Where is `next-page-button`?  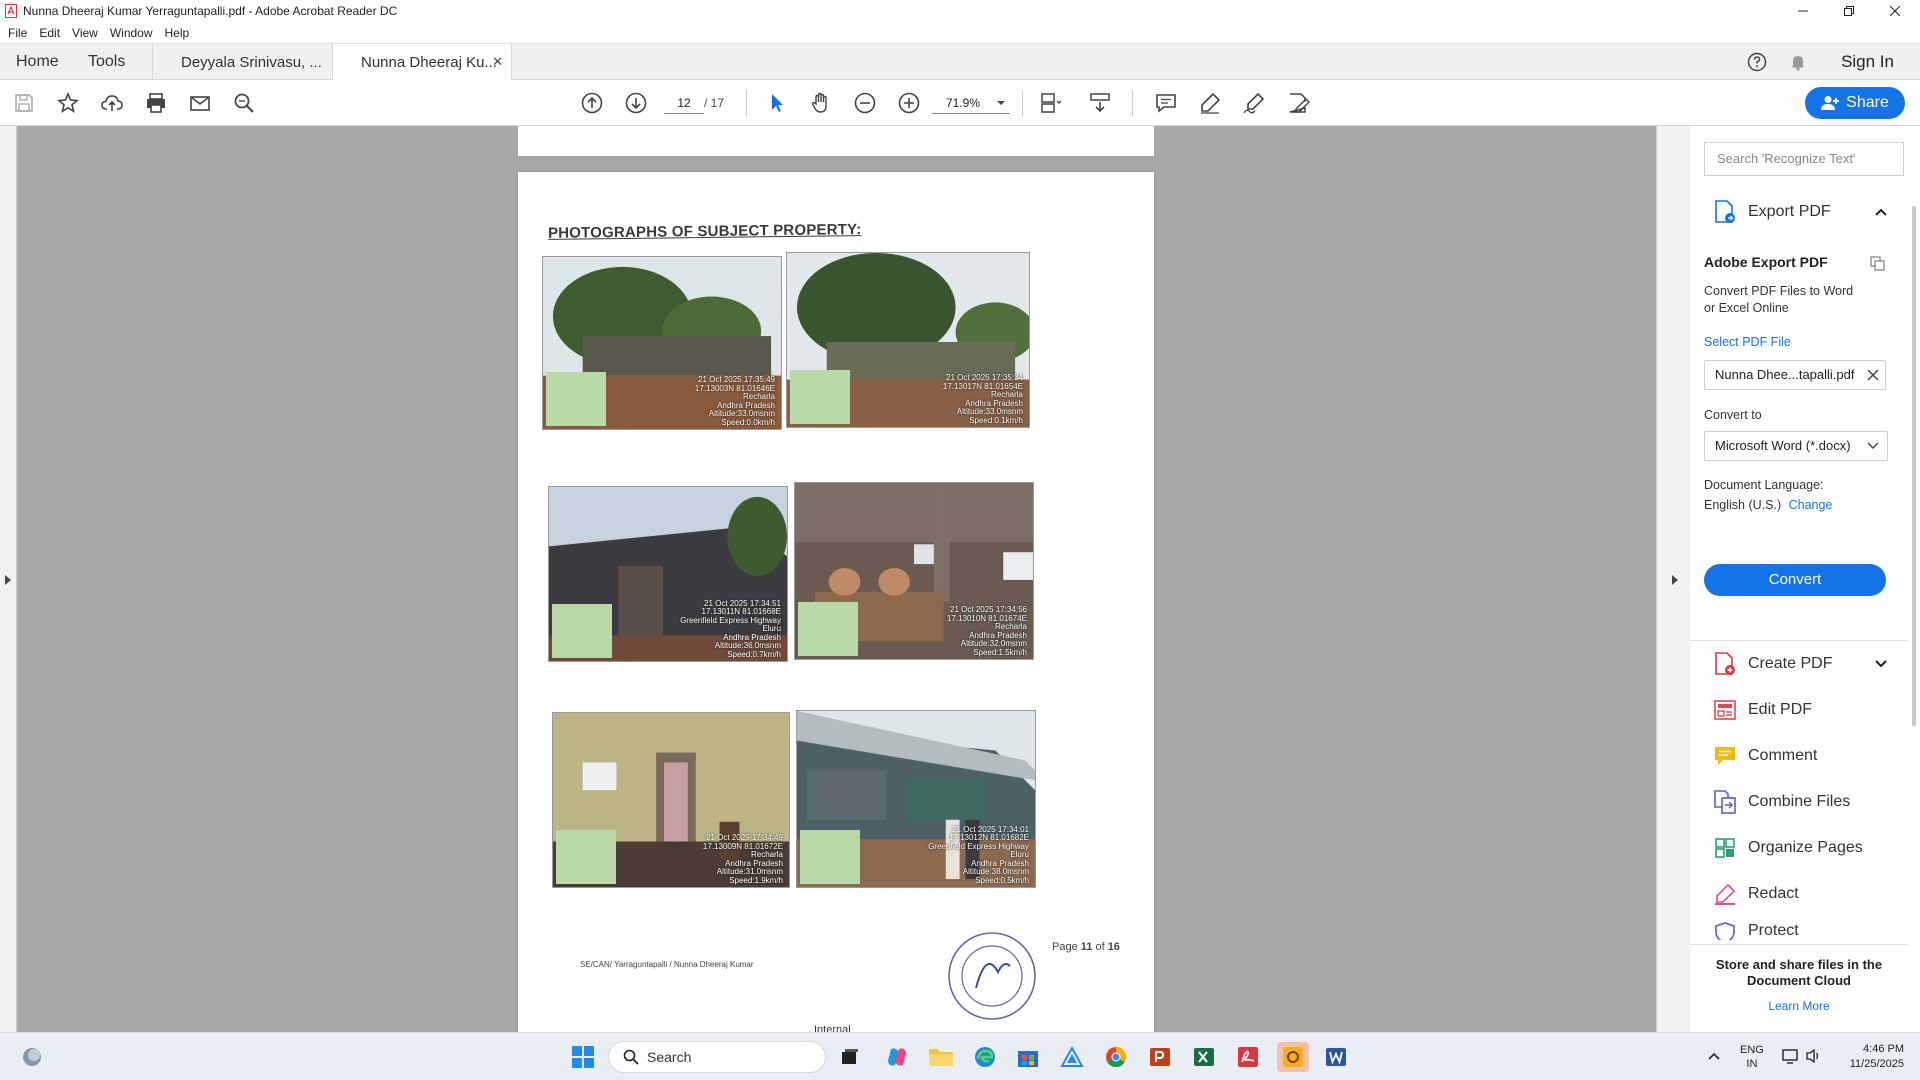 next-page-button is located at coordinates (636, 103).